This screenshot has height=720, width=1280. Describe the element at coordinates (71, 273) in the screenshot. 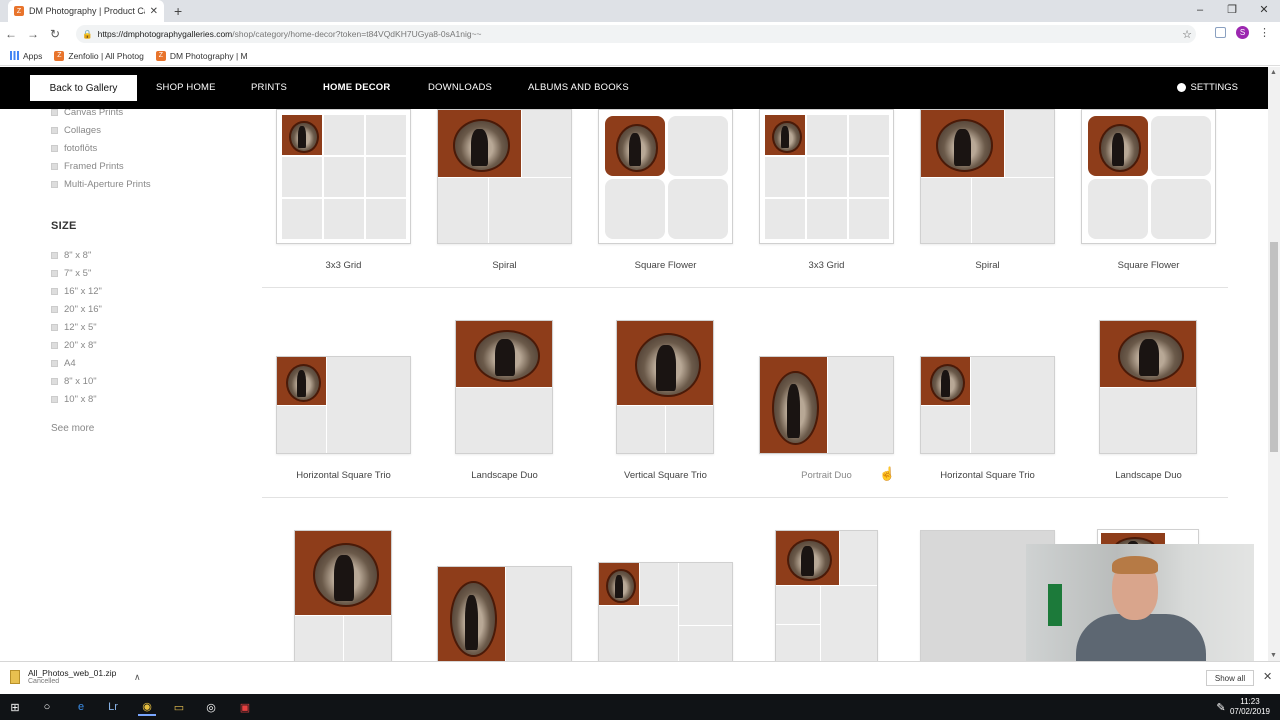

I see `filter-size: 7" x 5"` at that location.